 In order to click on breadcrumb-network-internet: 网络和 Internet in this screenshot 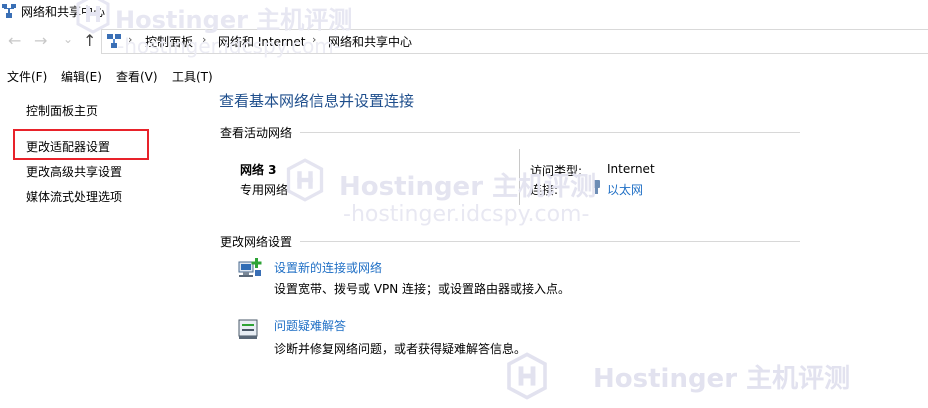, I will do `click(261, 41)`.